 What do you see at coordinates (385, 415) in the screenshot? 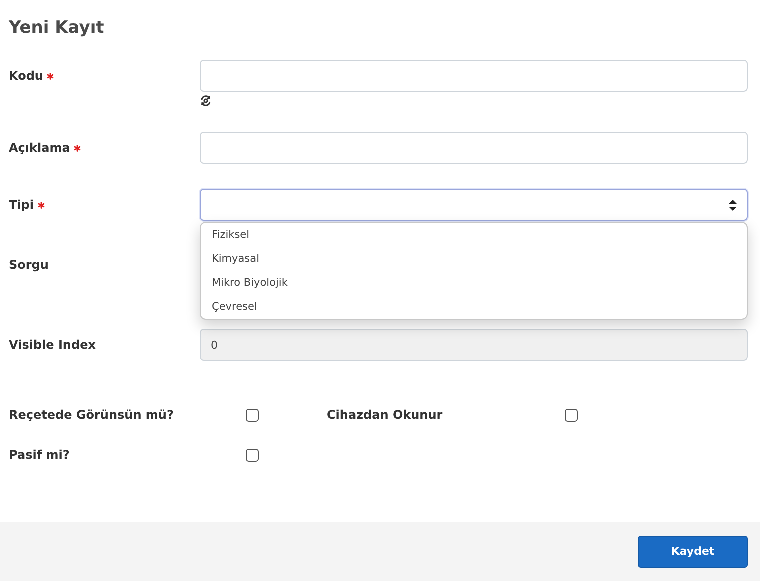
I see `checkbox-label: Cihazdan Okunur` at bounding box center [385, 415].